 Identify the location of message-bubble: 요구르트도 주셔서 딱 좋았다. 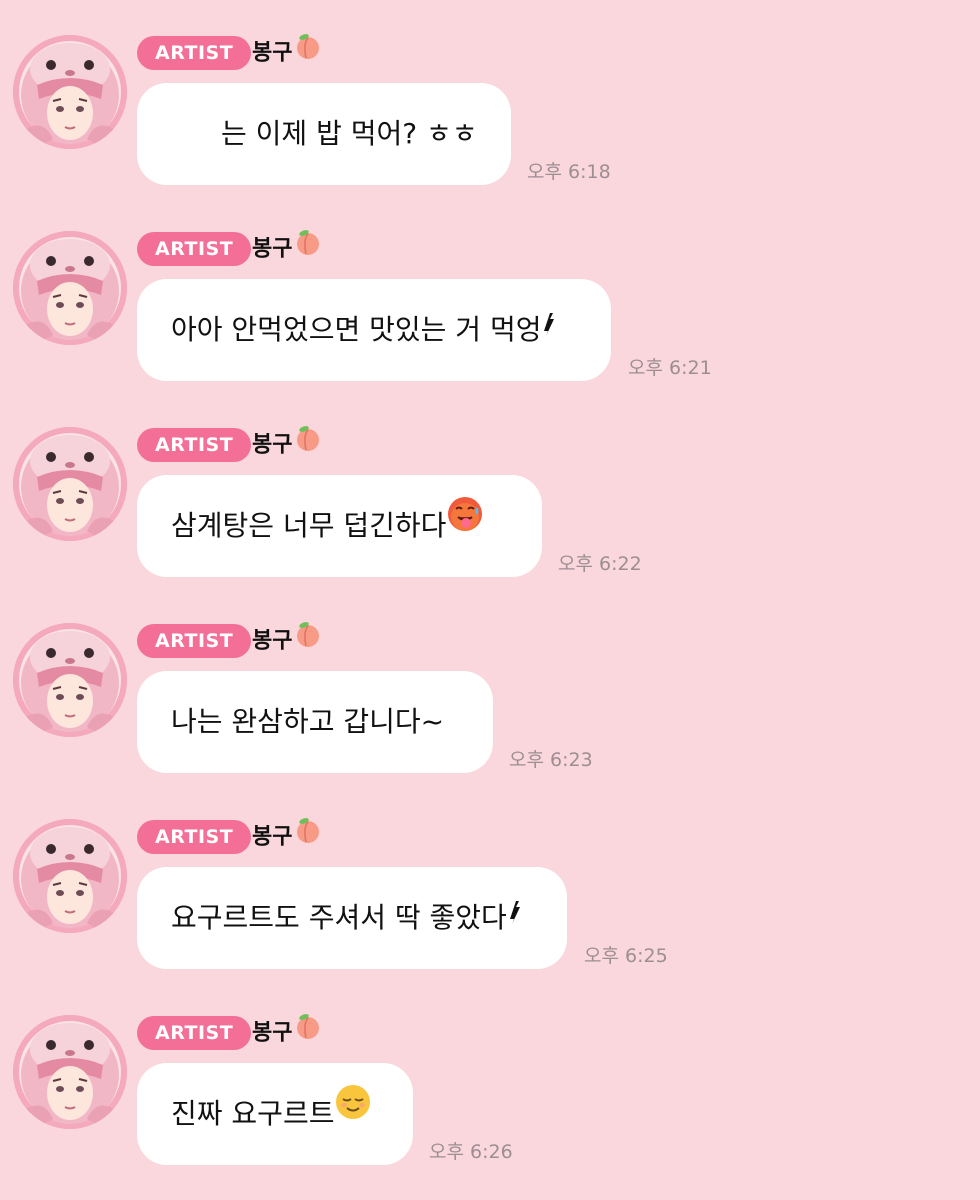
(352, 918).